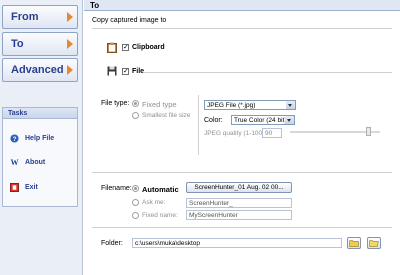 The width and height of the screenshot is (400, 275). I want to click on copy-to-label: Copy captured image to, so click(129, 20).